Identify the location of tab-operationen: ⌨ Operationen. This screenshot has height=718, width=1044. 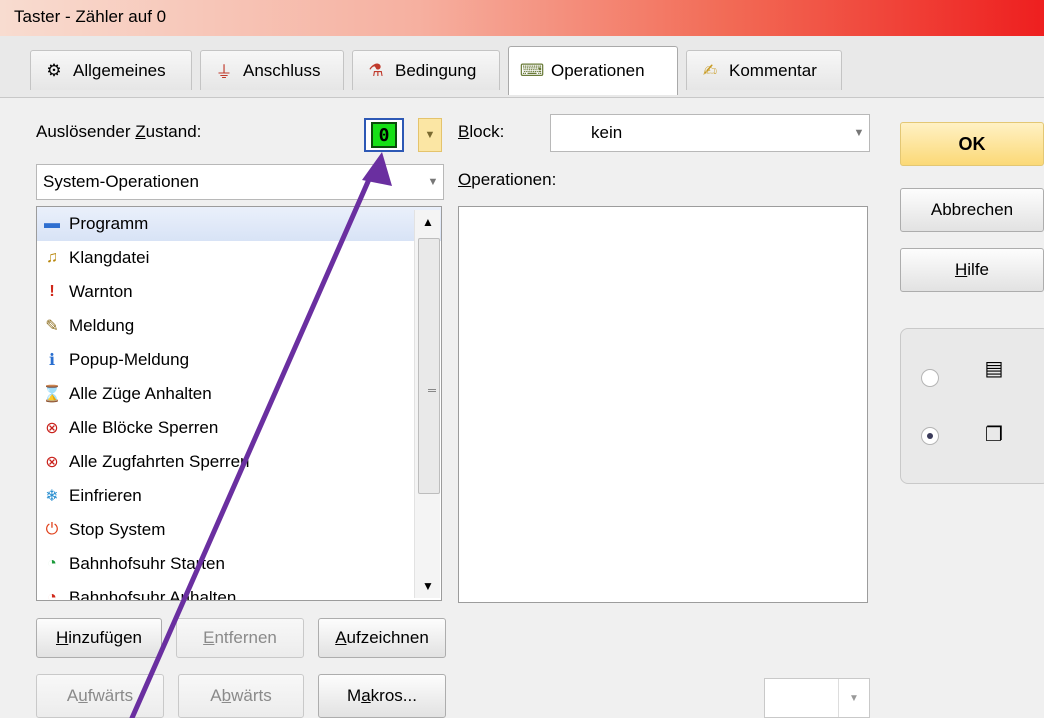
(593, 70).